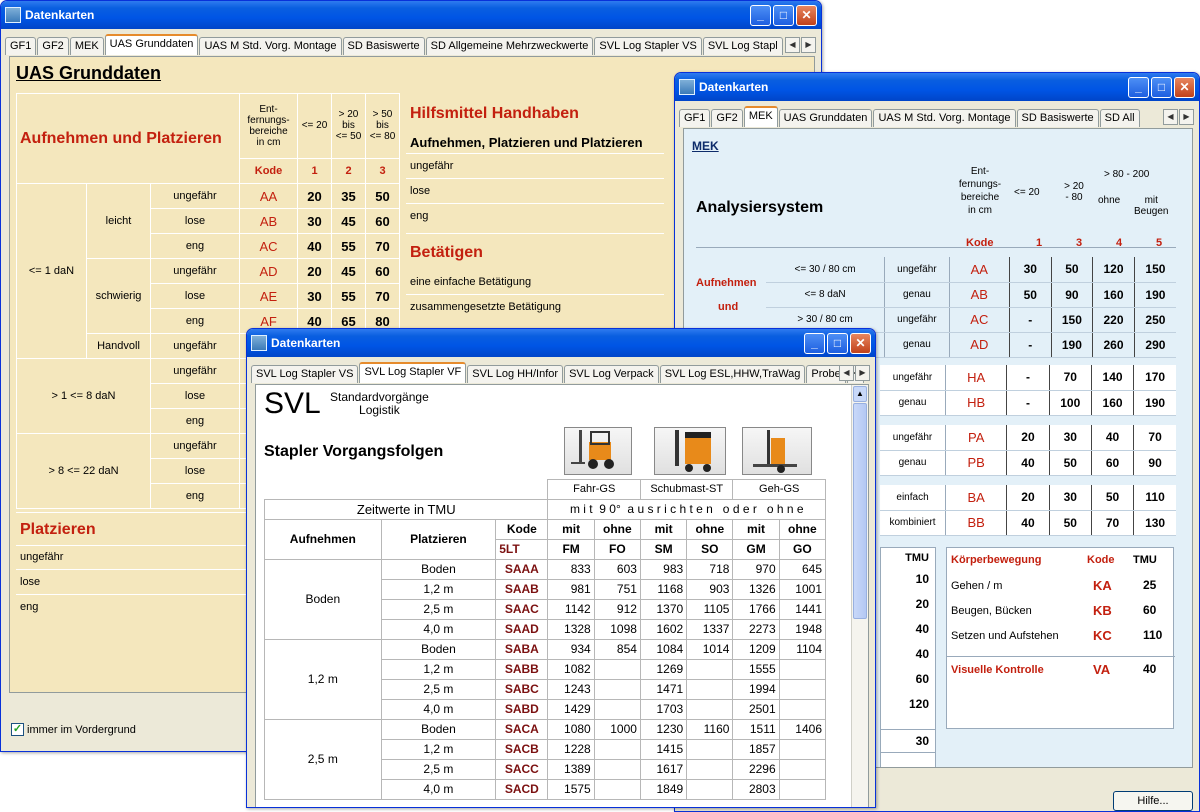  I want to click on sub-label: leicht, so click(118, 221).